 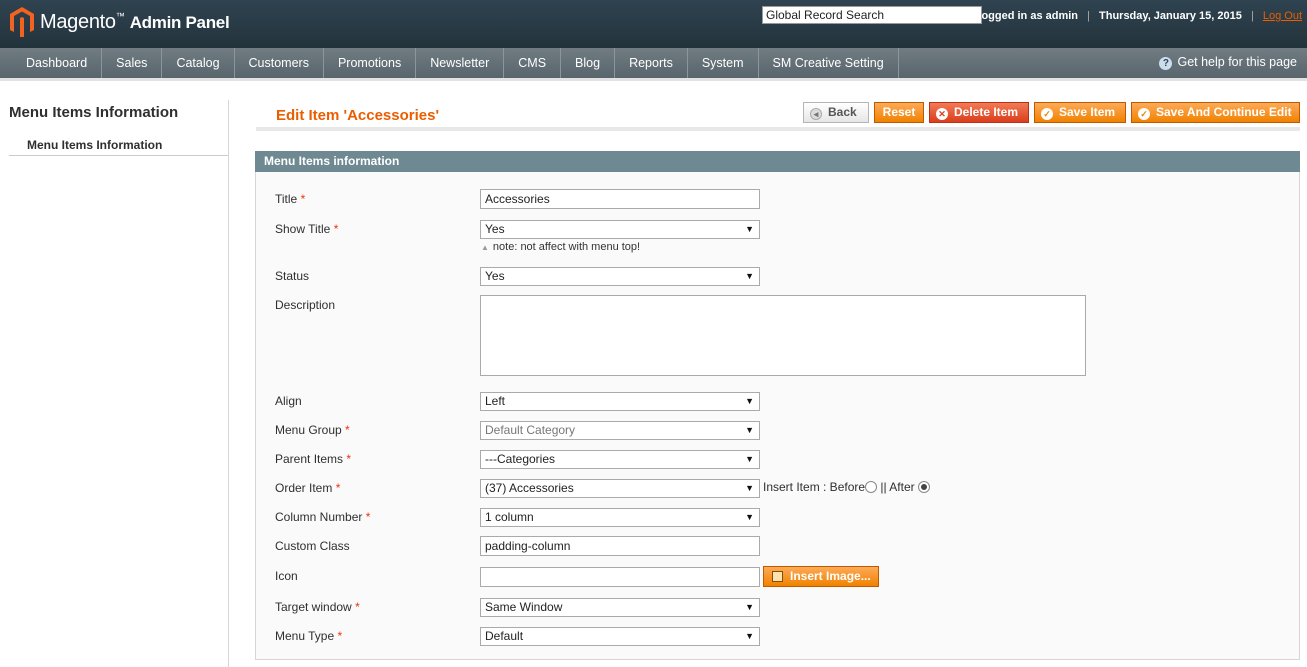 What do you see at coordinates (899, 112) in the screenshot?
I see `reset-button: Reset` at bounding box center [899, 112].